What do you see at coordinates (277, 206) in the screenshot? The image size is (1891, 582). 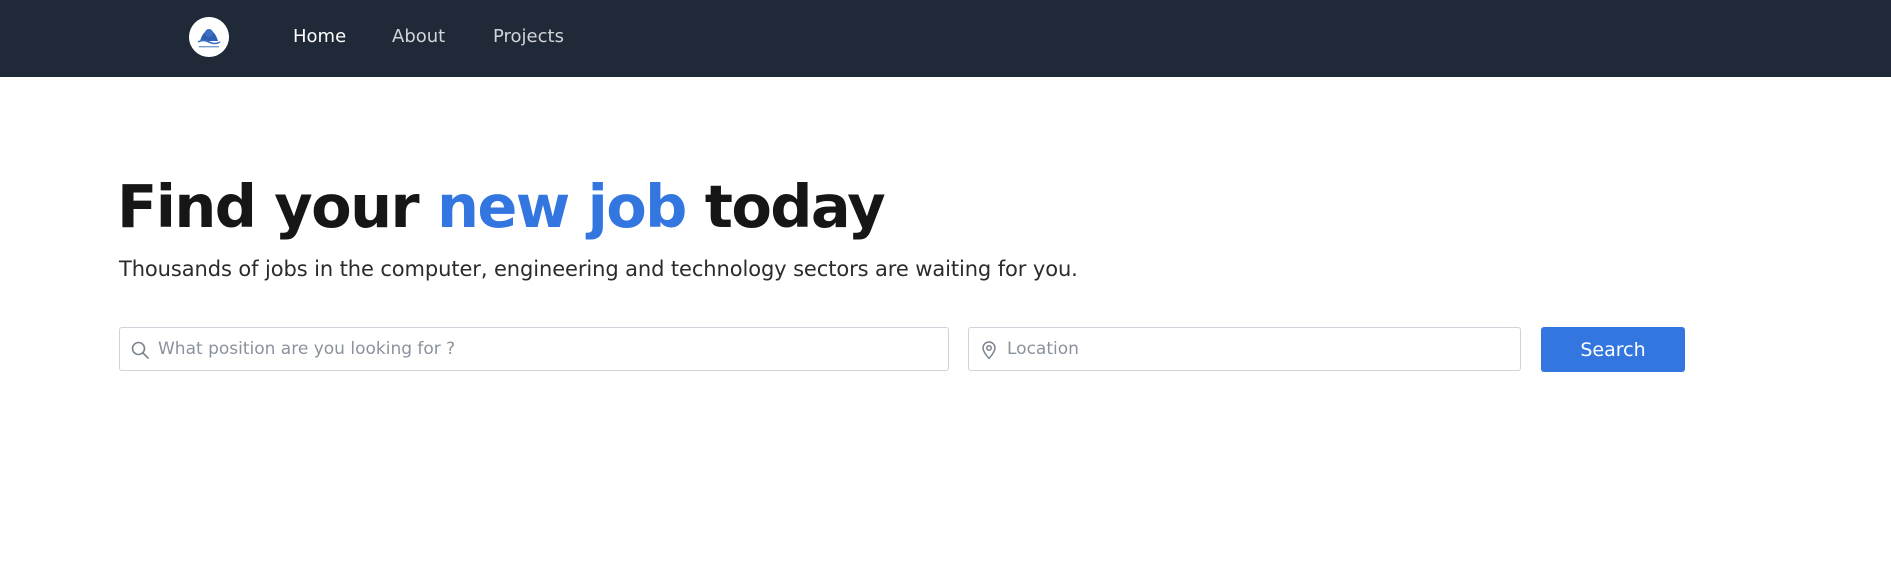 I see `title-start: Find your` at bounding box center [277, 206].